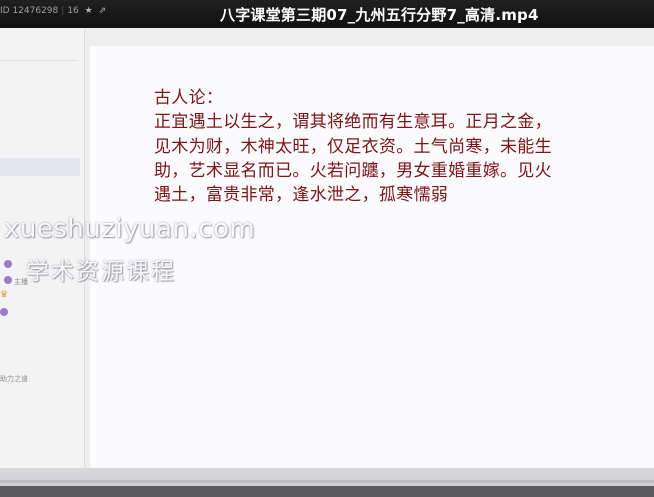 This screenshot has width=654, height=497. What do you see at coordinates (73, 11) in the screenshot?
I see `viewer-count: 16` at bounding box center [73, 11].